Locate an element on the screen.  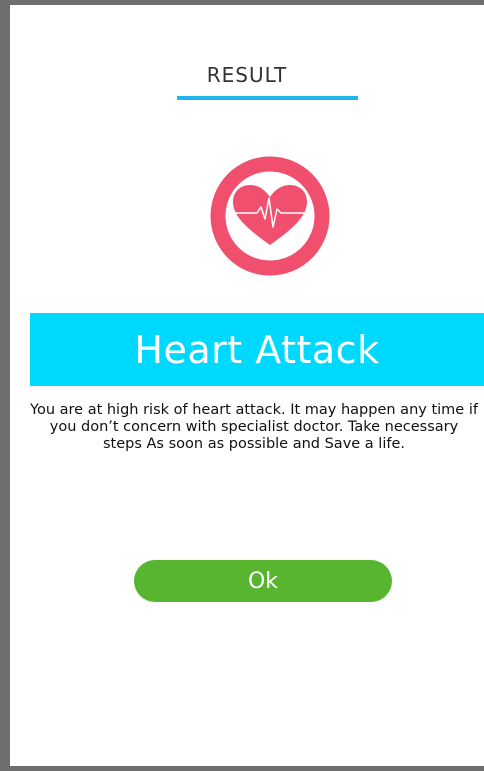
title-underline is located at coordinates (267, 98).